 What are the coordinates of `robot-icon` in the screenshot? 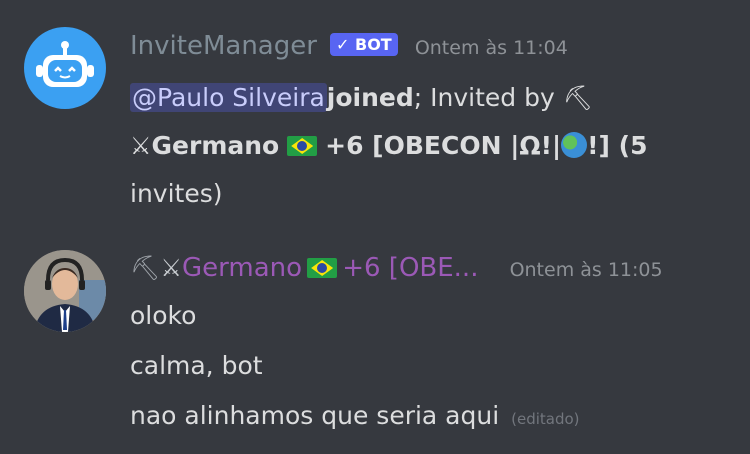 It's located at (65, 64).